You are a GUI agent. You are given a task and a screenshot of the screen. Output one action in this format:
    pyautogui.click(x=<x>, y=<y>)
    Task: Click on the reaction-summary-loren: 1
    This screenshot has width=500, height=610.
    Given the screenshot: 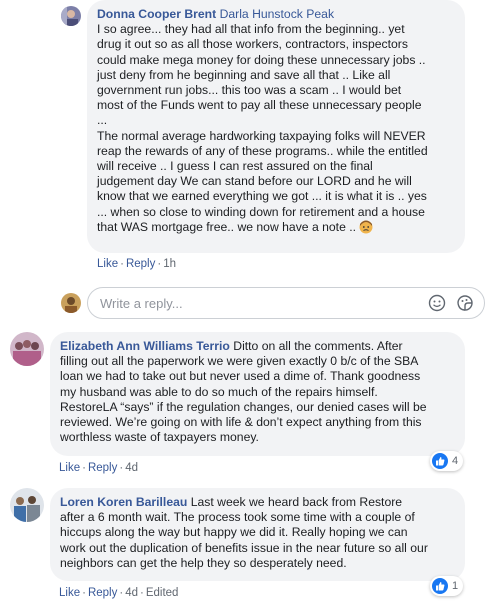 What is the action you would take?
    pyautogui.click(x=447, y=586)
    